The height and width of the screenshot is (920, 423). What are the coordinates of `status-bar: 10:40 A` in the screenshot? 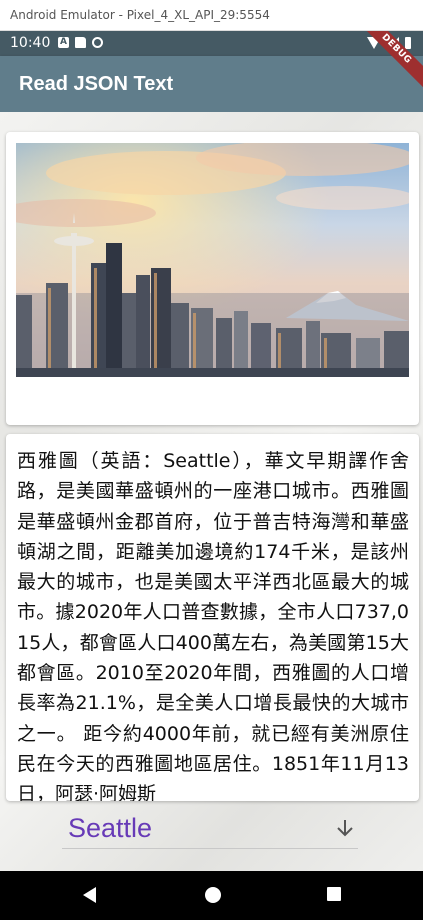 It's located at (211, 43).